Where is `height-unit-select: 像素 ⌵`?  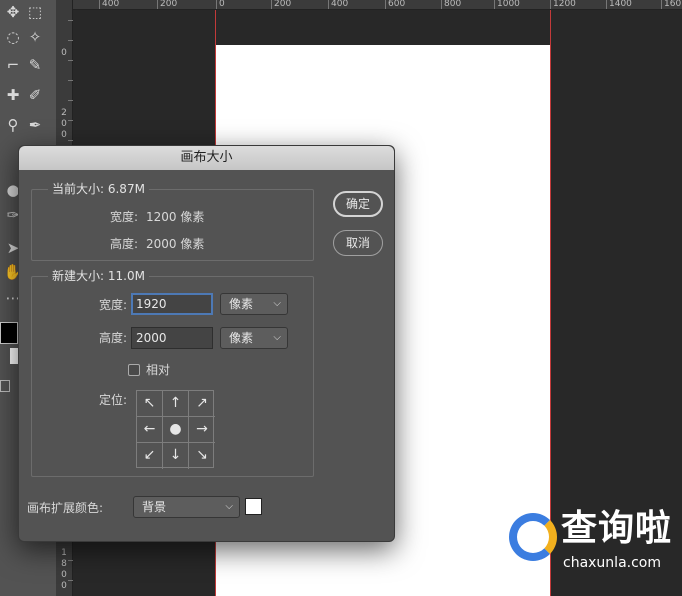 height-unit-select: 像素 ⌵ is located at coordinates (254, 338).